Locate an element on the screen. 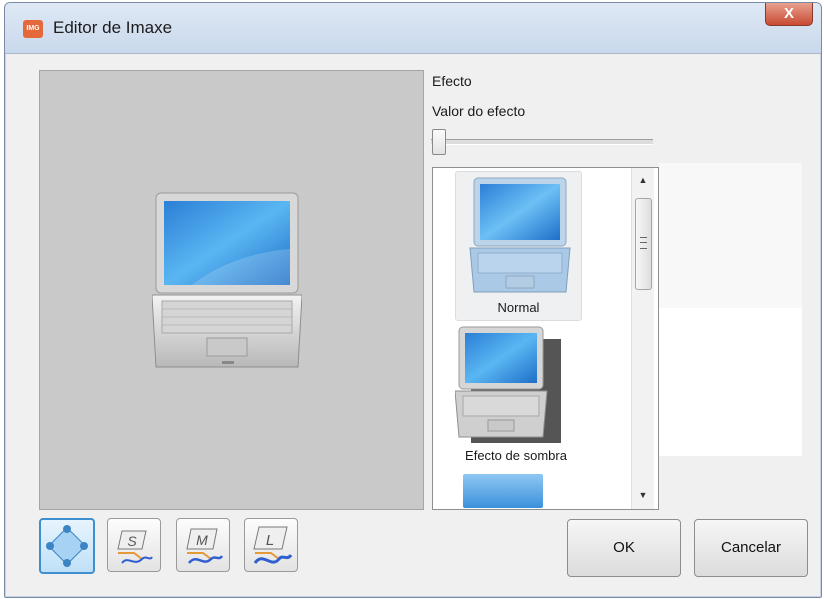 Image resolution: width=824 pixels, height=599 pixels. size-m-icon: M is located at coordinates (205, 546).